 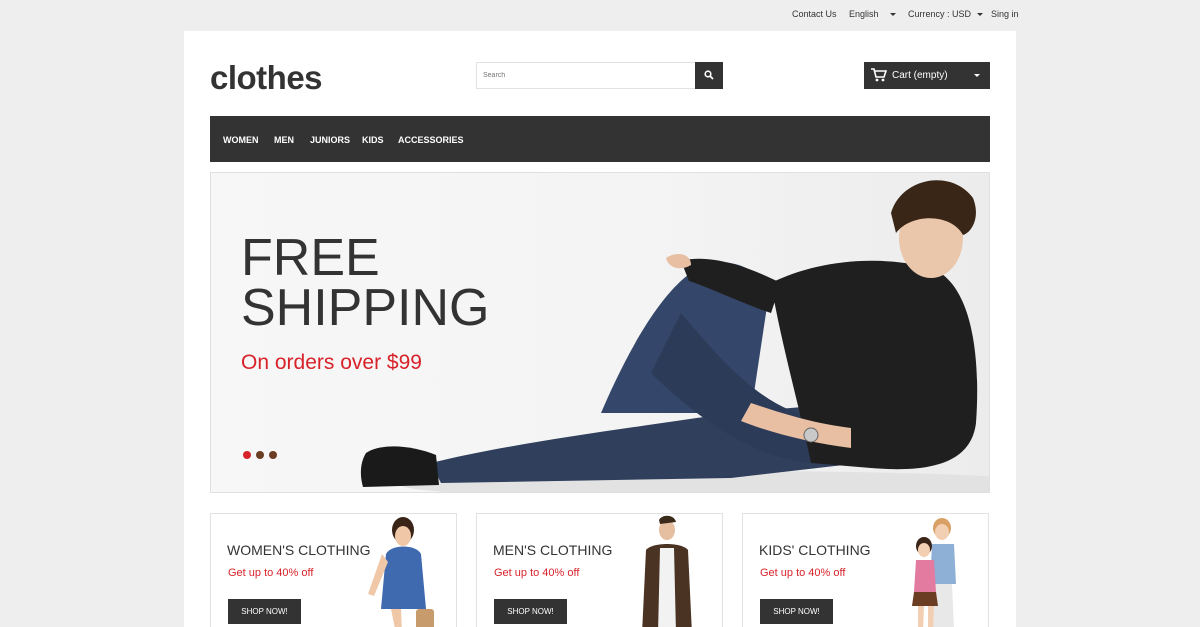 What do you see at coordinates (864, 14) in the screenshot?
I see `language-label: English` at bounding box center [864, 14].